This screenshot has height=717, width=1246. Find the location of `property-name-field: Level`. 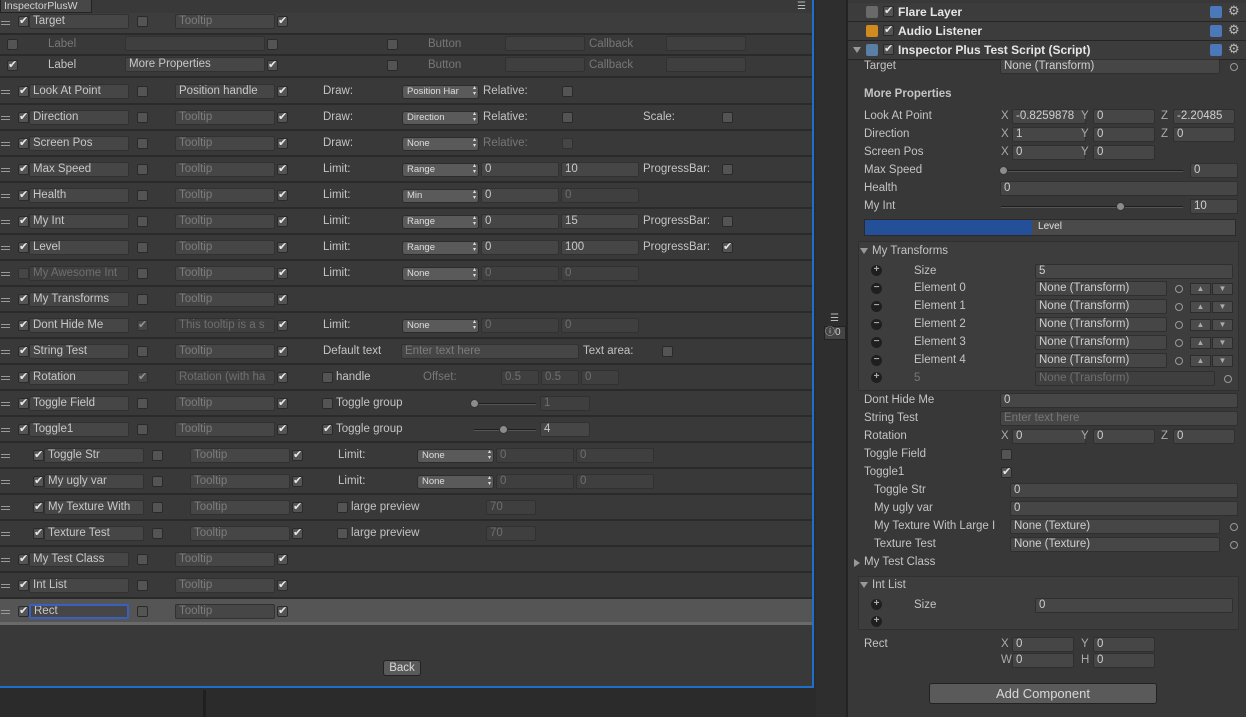

property-name-field: Level is located at coordinates (79, 247).